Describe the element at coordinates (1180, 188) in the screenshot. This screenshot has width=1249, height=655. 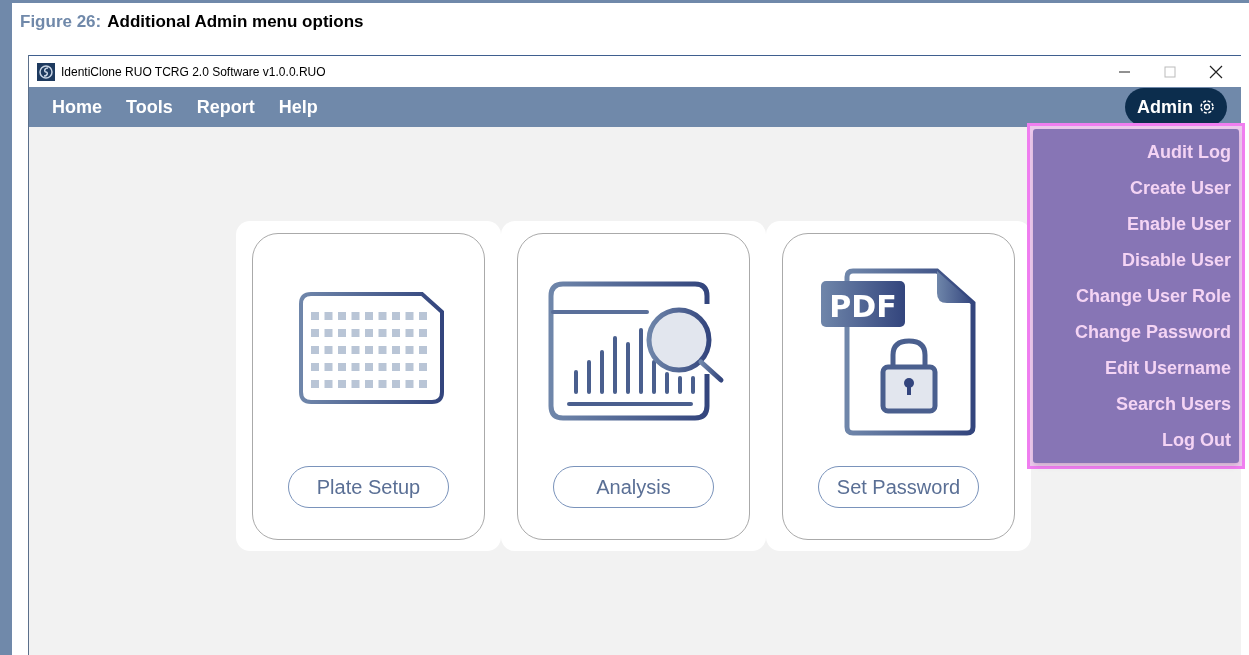
I see `admin-menu-item: Create User` at that location.